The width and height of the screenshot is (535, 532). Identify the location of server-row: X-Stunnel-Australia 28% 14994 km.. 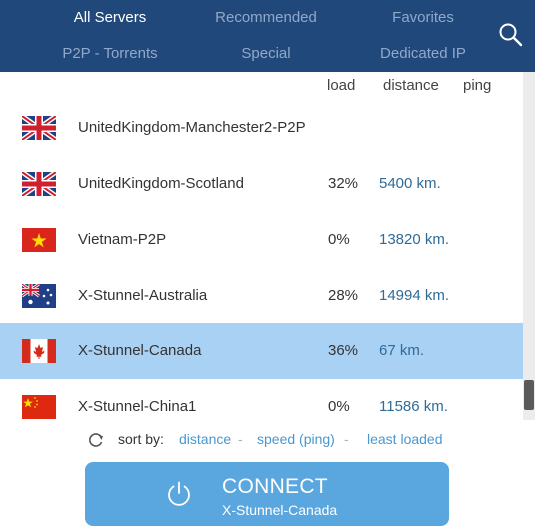
(261, 296).